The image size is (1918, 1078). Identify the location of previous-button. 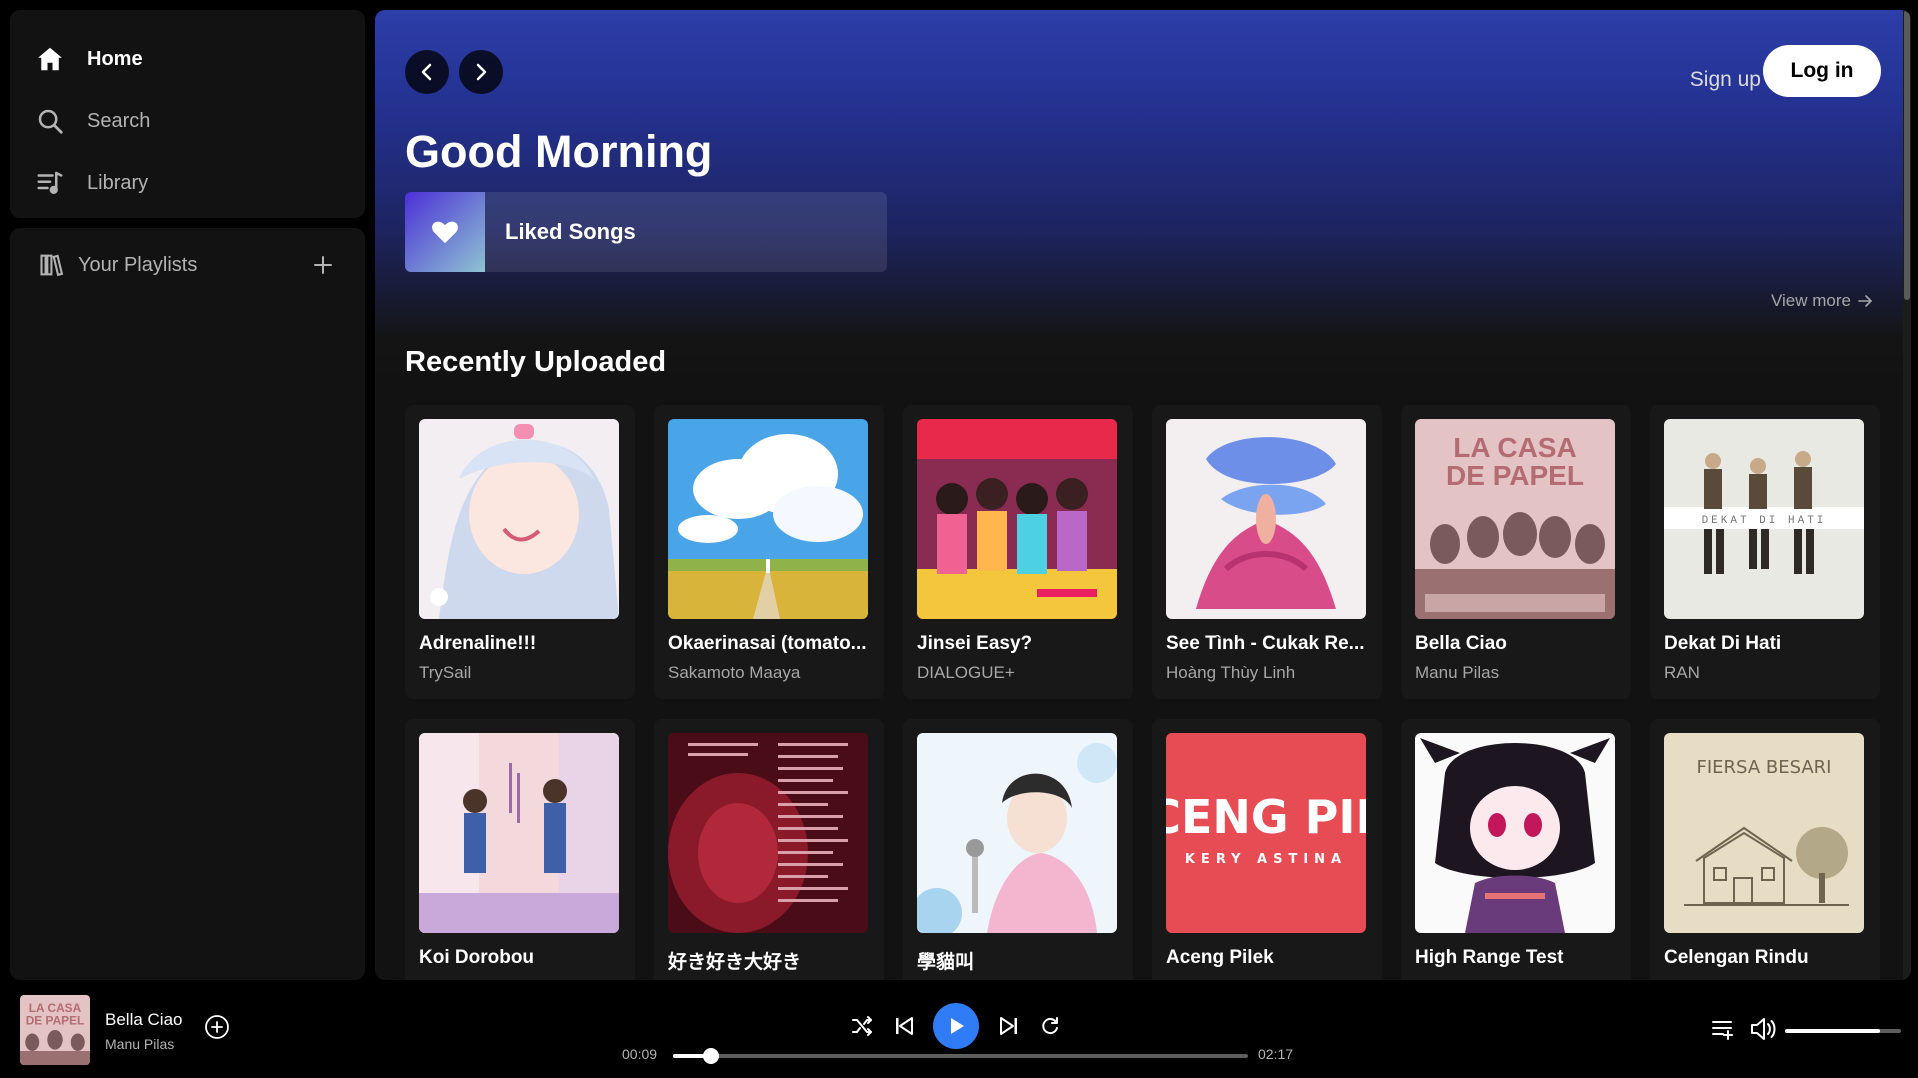
(904, 1026).